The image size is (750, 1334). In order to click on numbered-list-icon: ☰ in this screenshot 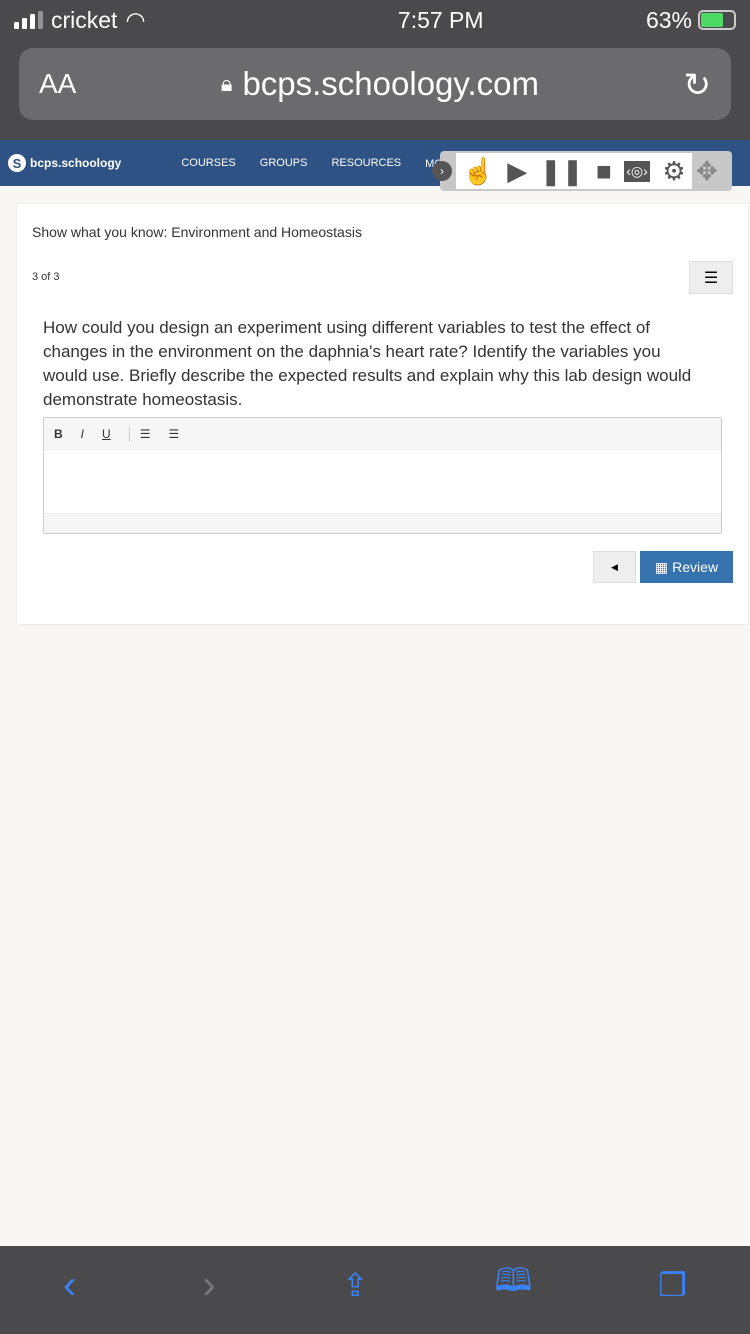, I will do `click(173, 434)`.